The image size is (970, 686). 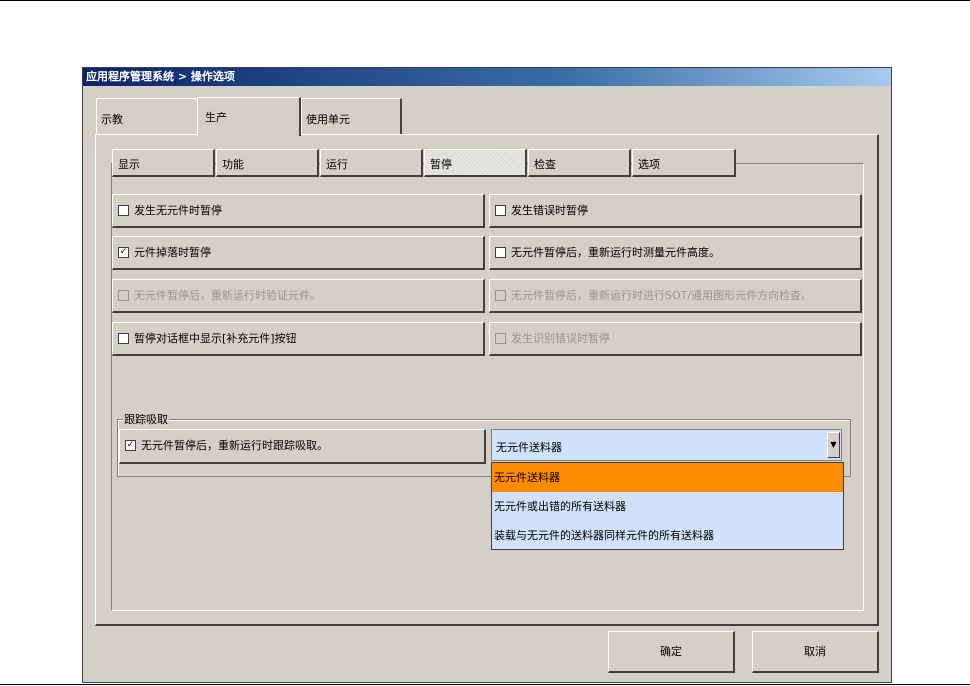 What do you see at coordinates (615, 252) in the screenshot?
I see `measure-height-label: 无元件暂停后，重新运行时测量元件高度。` at bounding box center [615, 252].